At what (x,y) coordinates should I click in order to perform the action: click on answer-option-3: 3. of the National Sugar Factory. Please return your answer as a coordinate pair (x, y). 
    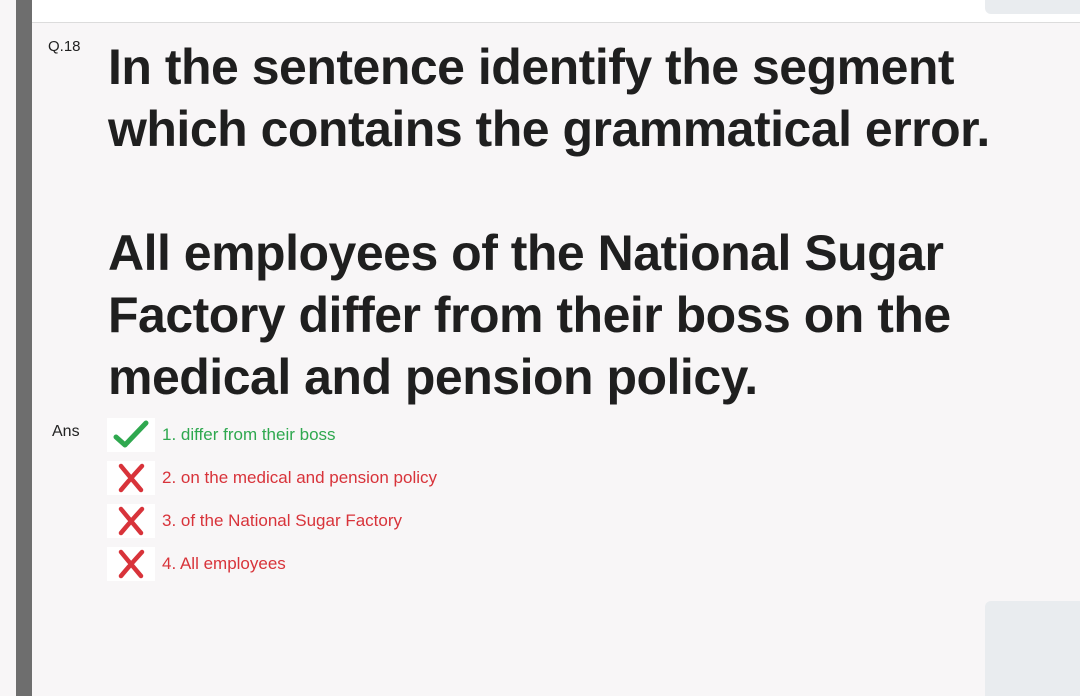
    Looking at the image, I should click on (254, 521).